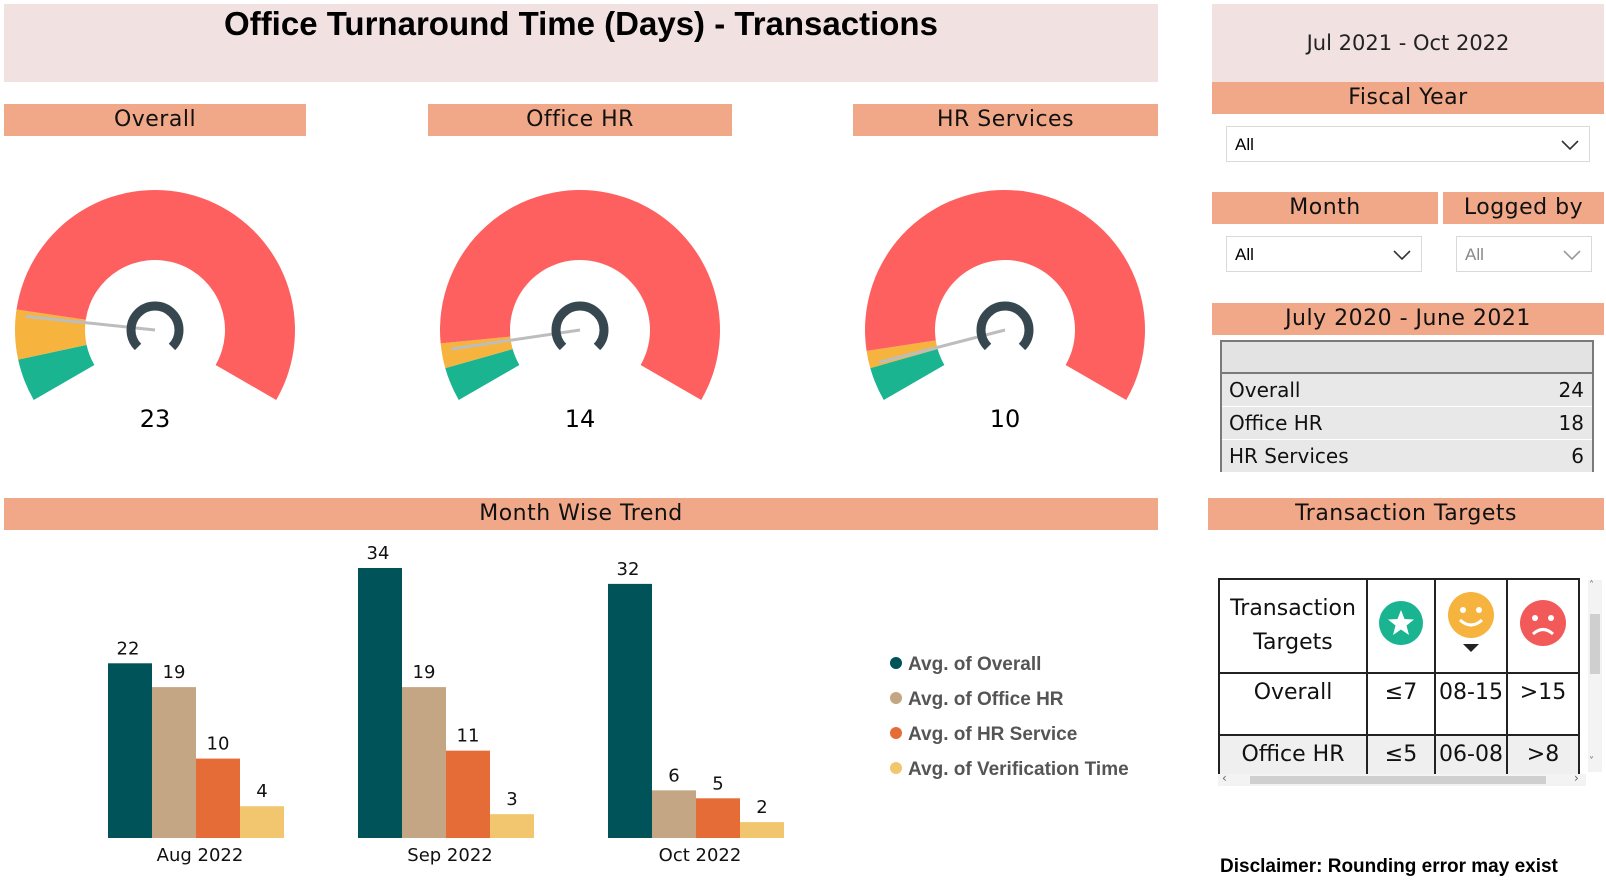 The height and width of the screenshot is (888, 1606). Describe the element at coordinates (975, 664) in the screenshot. I see `legend-label: Avg. of Overall` at that location.